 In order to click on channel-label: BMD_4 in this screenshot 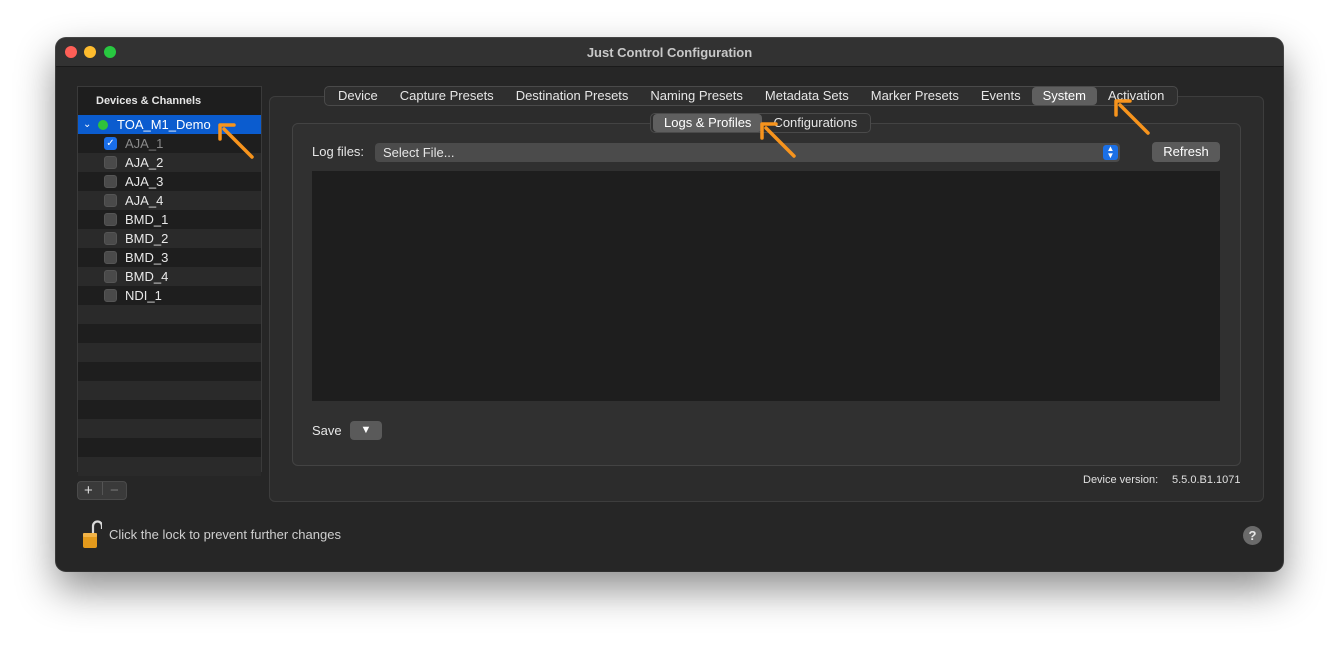, I will do `click(147, 276)`.